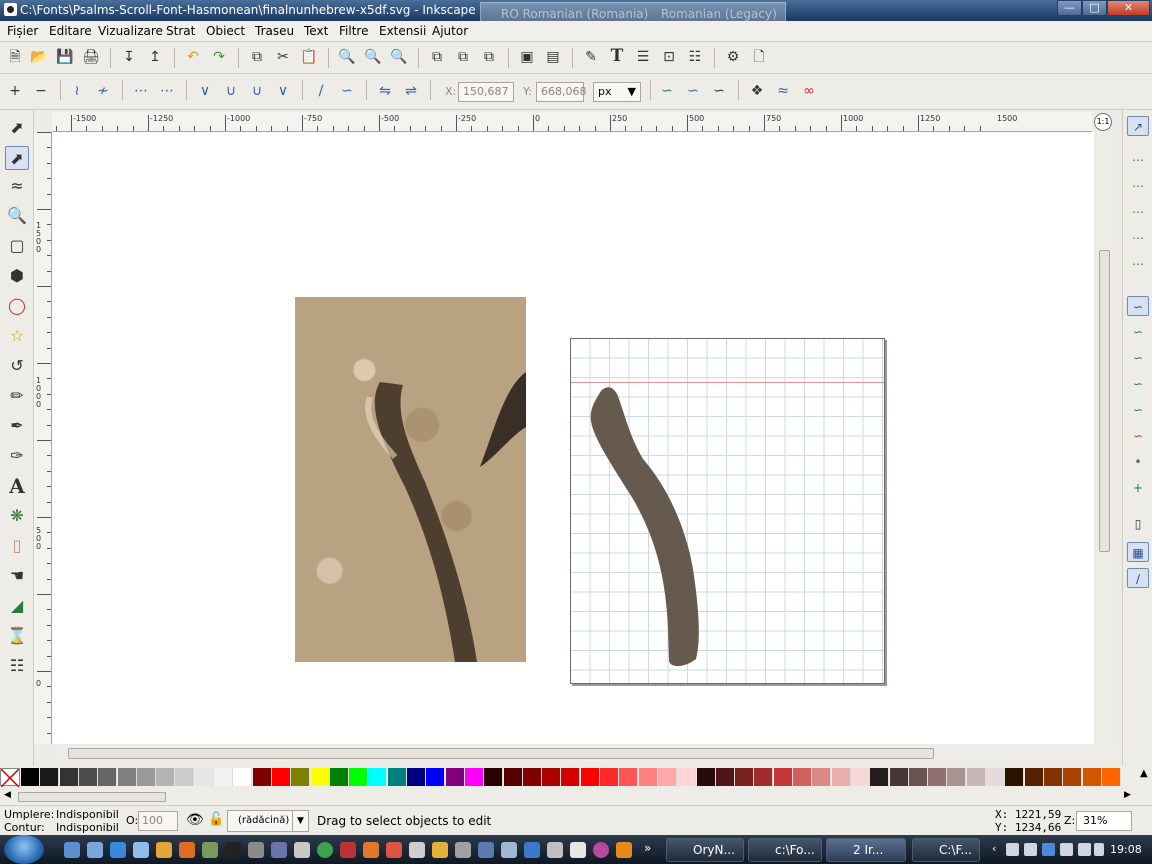  What do you see at coordinates (757, 91) in the screenshot?
I see `show-transform-handles-icon: ❖` at bounding box center [757, 91].